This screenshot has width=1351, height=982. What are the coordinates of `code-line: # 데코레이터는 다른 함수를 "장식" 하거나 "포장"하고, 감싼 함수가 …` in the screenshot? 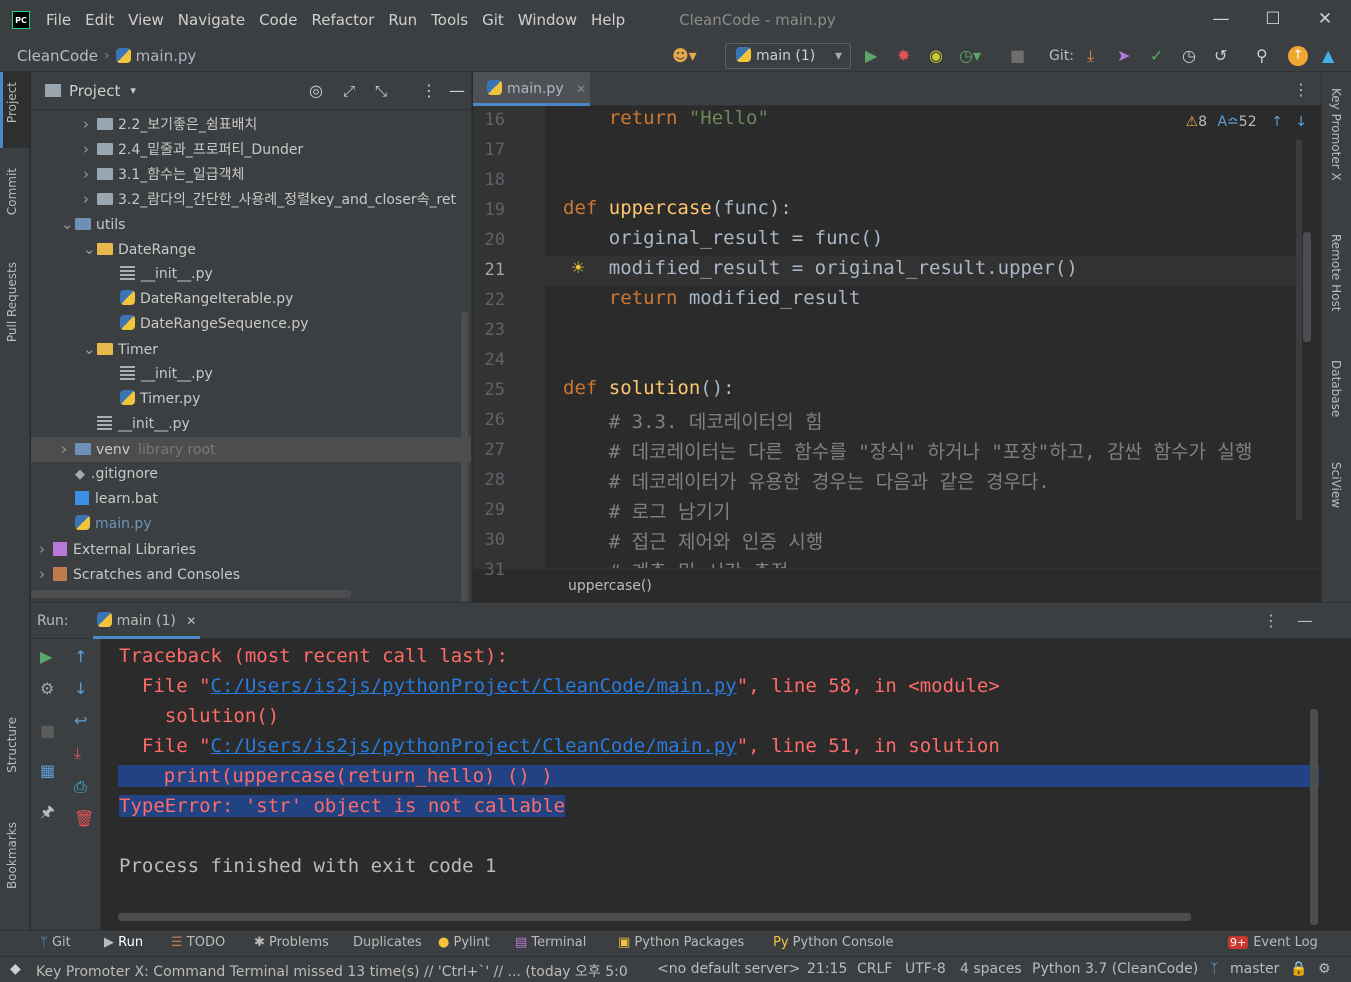 It's located at (908, 450).